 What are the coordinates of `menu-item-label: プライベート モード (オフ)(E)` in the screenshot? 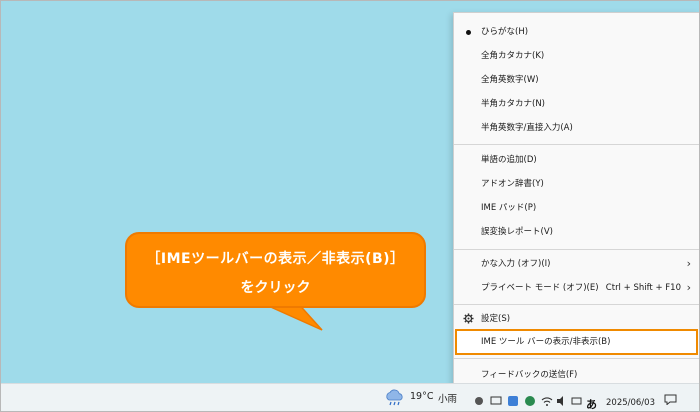 It's located at (540, 288).